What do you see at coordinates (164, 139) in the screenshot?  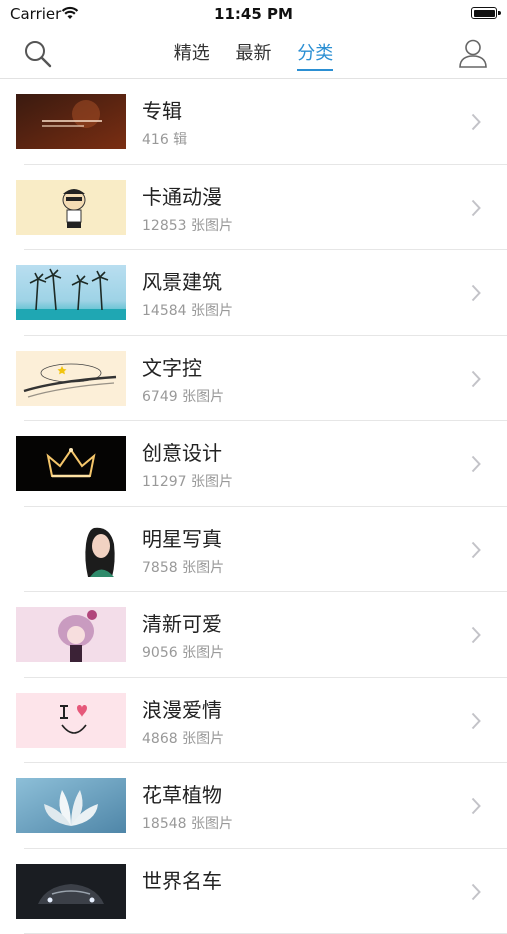 I see `category-count: 416 辑` at bounding box center [164, 139].